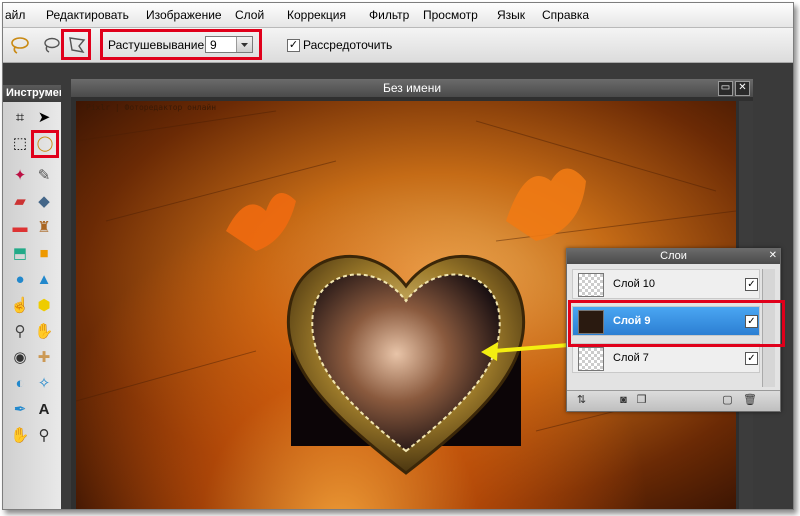 The height and width of the screenshot is (516, 800). I want to click on layers-title: Слои, so click(673, 256).